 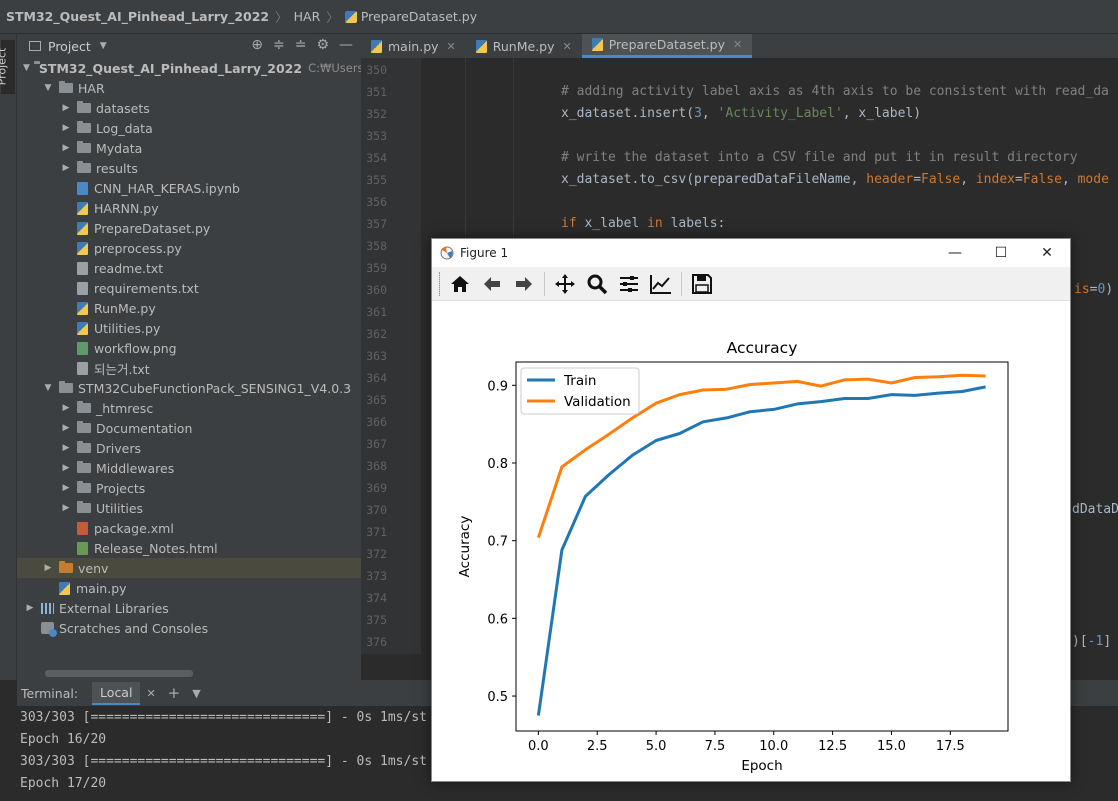 I want to click on line-number: 355, so click(x=376, y=180).